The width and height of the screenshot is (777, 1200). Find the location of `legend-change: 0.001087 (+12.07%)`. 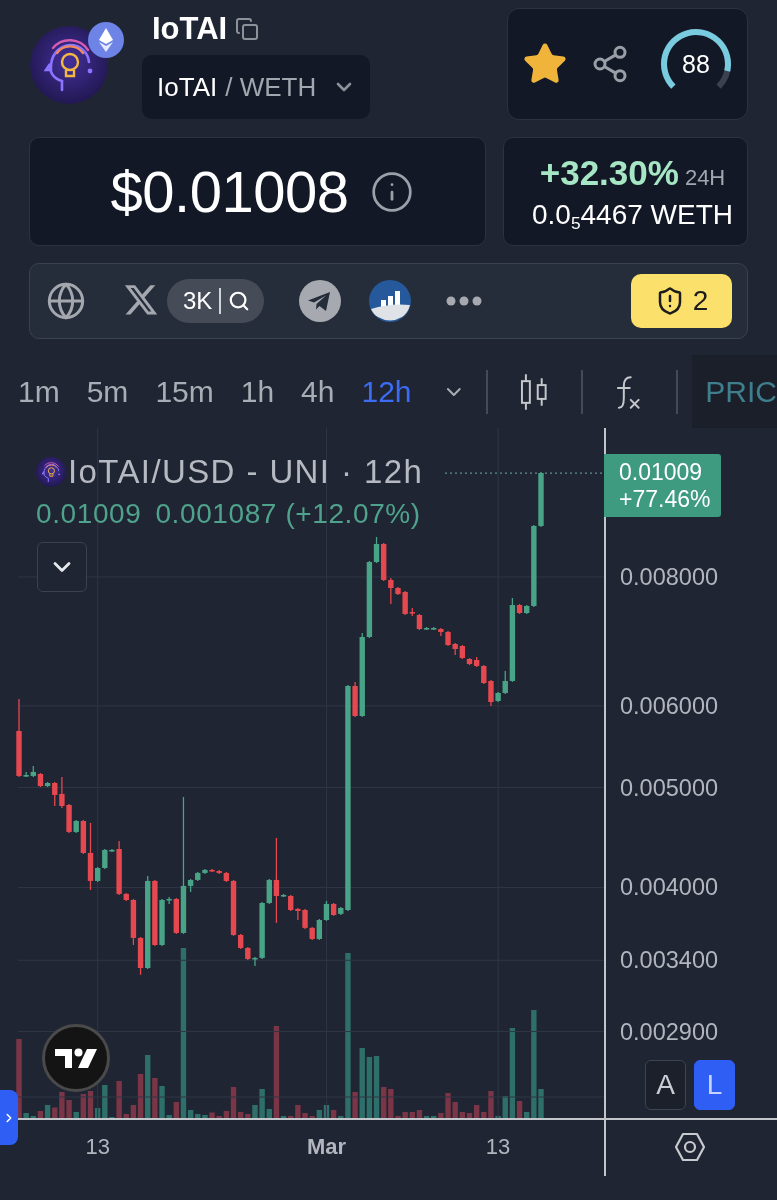

legend-change: 0.001087 (+12.07%) is located at coordinates (288, 514).